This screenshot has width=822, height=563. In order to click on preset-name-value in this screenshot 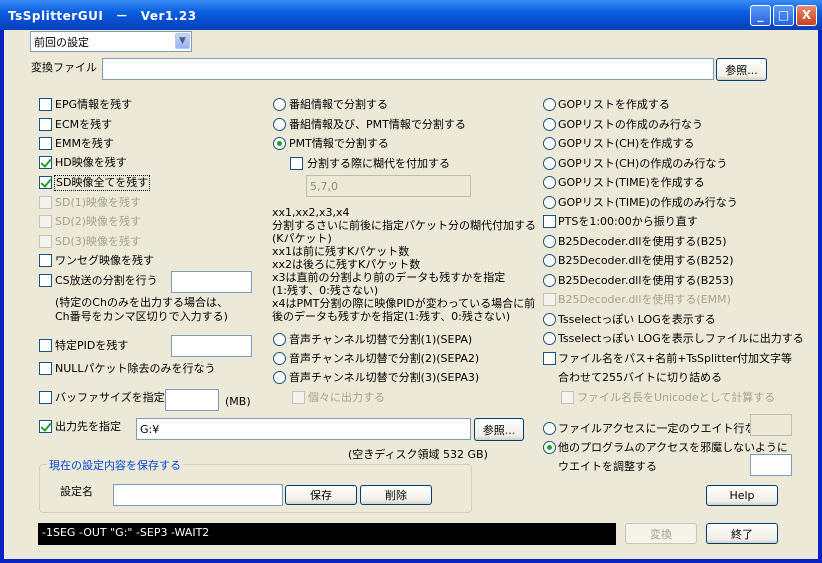, I will do `click(198, 495)`.